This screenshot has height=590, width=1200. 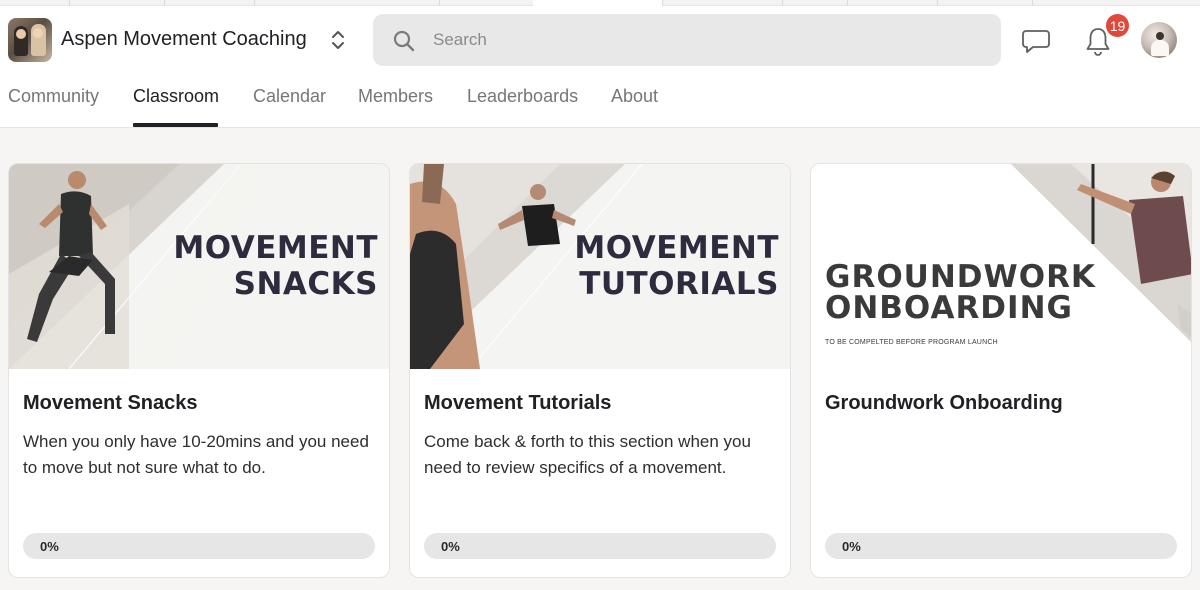 I want to click on tab-community: Community, so click(x=53, y=96).